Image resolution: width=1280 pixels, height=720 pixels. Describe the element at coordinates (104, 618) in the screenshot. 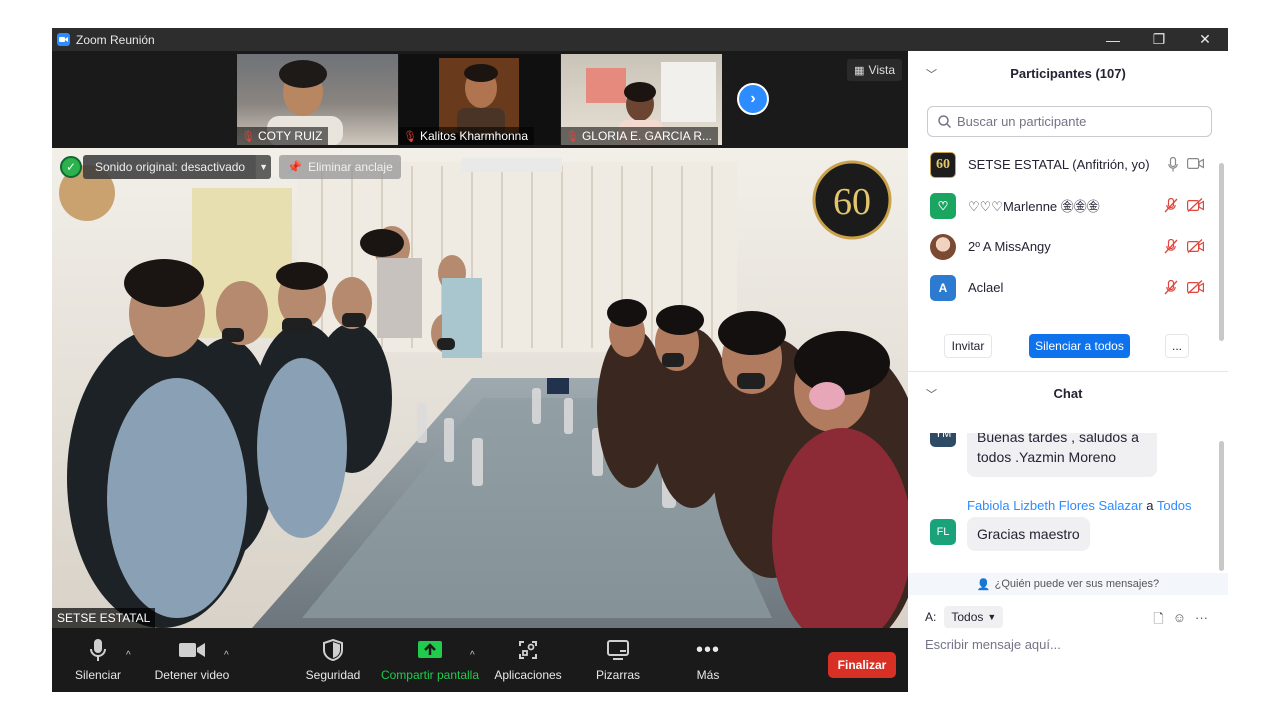

I see `speaker-name-label: SETSE ESTATAL` at that location.